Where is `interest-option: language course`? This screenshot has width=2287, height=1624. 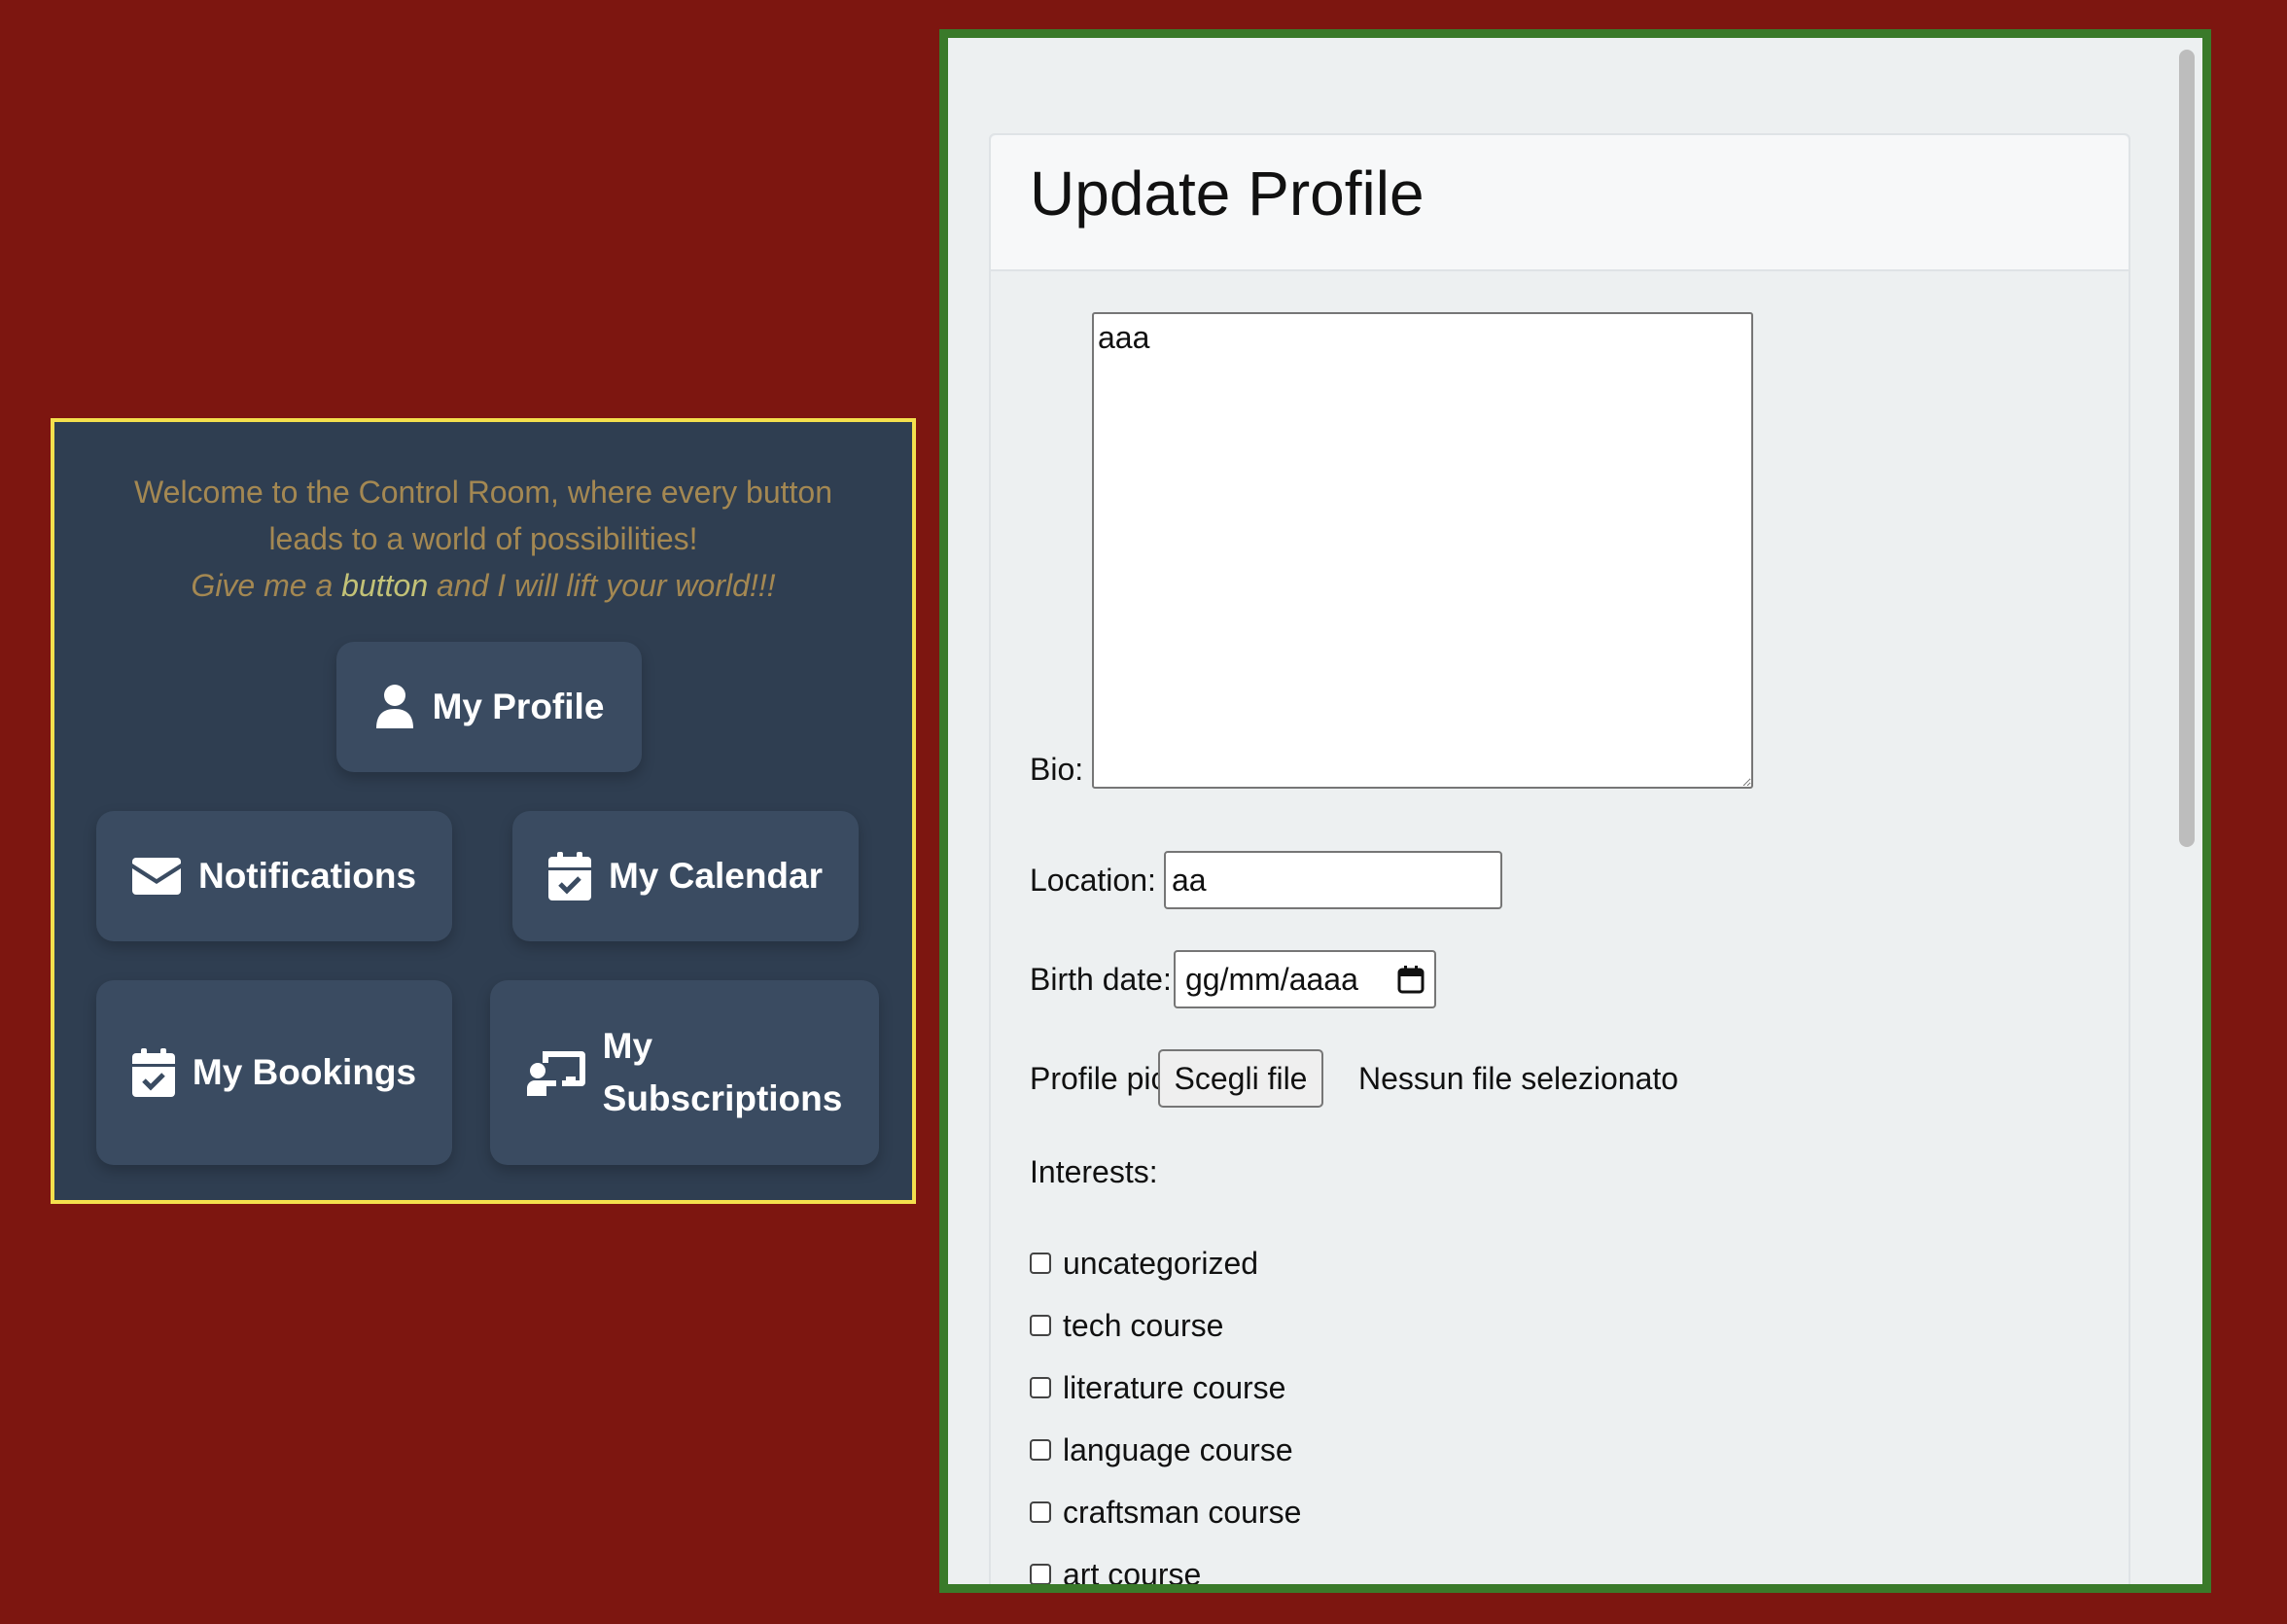
interest-option: language course is located at coordinates (1161, 1450).